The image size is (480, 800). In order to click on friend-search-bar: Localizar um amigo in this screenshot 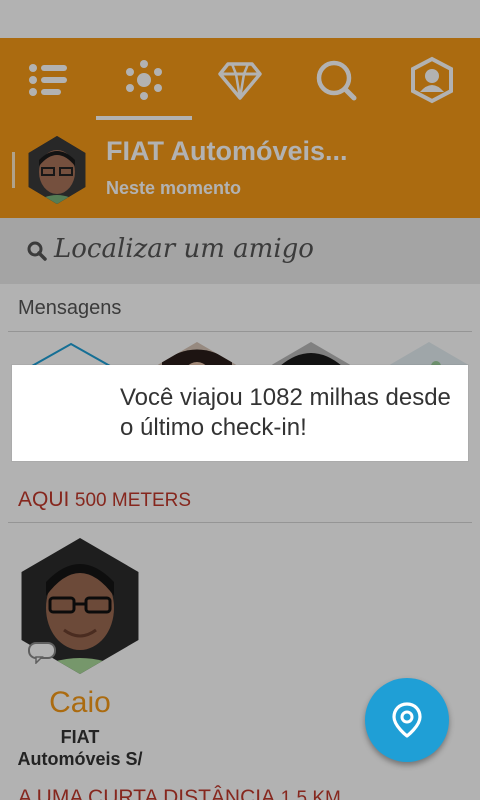, I will do `click(240, 251)`.